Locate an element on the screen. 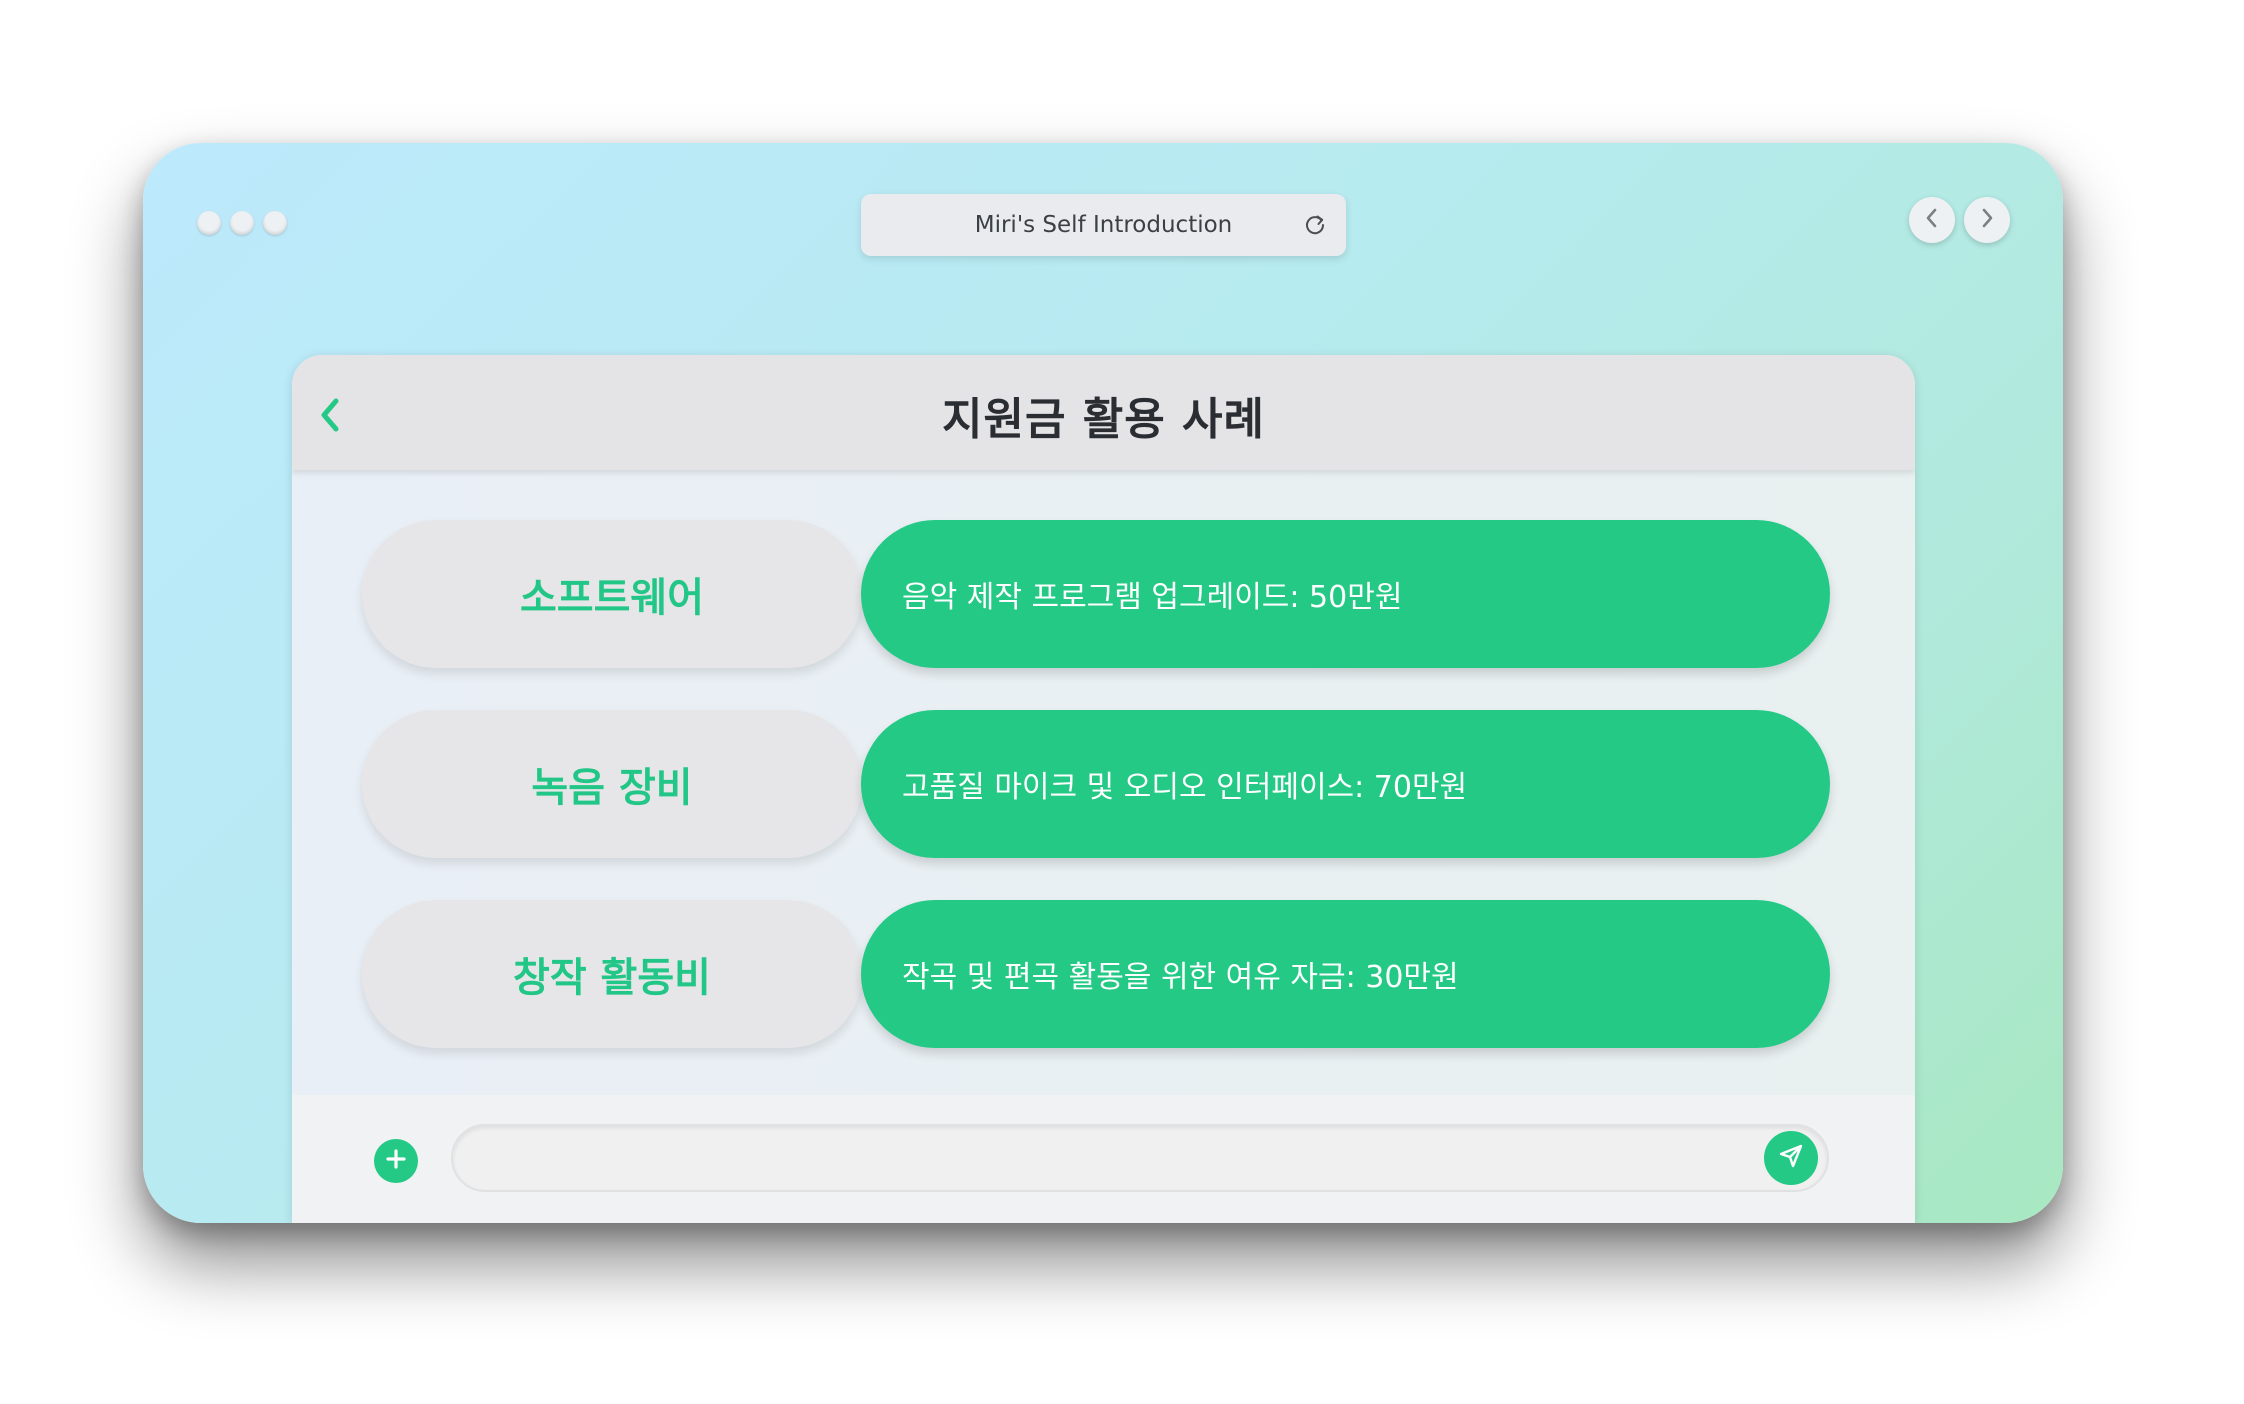 The height and width of the screenshot is (1404, 2244). list-item: 녹음 장비 고품질 마이크 및 오디오 인터페이스: 70만원 is located at coordinates (1096, 784).